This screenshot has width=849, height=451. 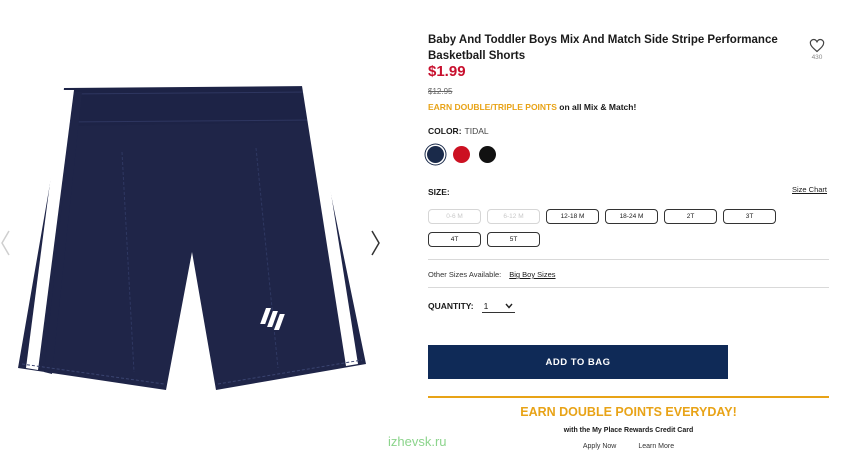 What do you see at coordinates (476, 131) in the screenshot?
I see `selected-color-name: TIDAL` at bounding box center [476, 131].